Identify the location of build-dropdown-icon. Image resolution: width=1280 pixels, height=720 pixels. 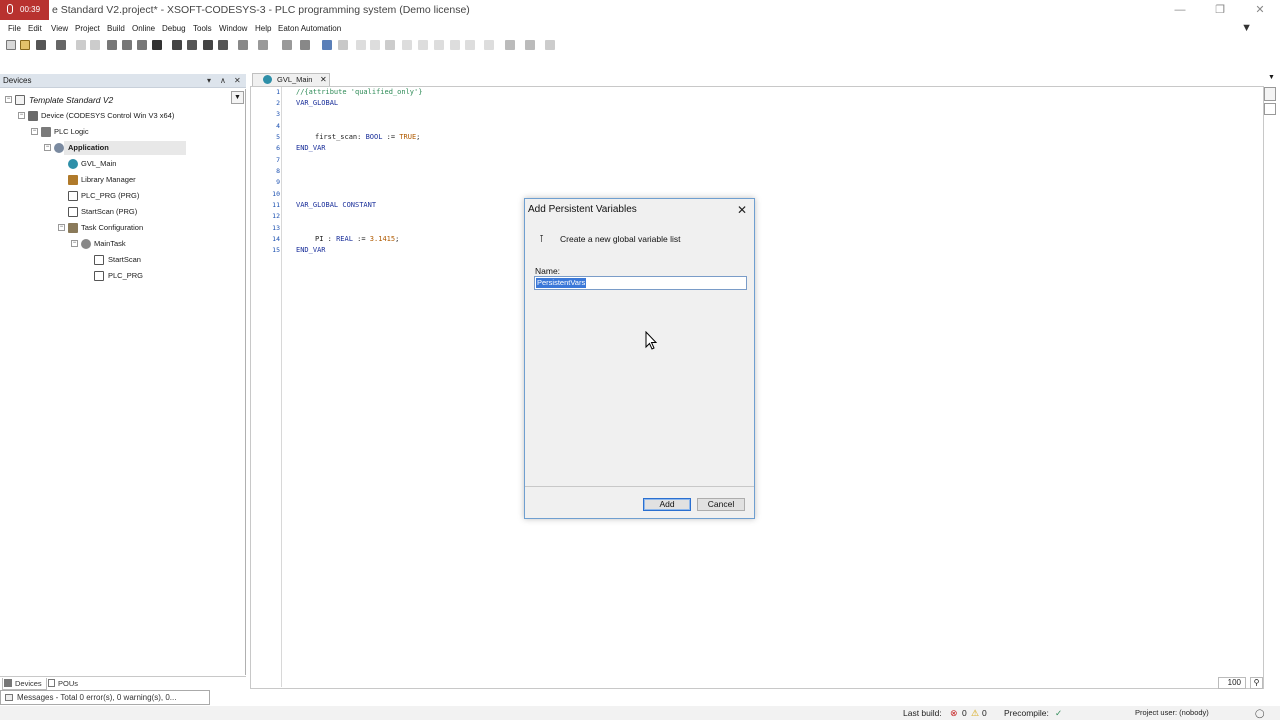
(263, 45).